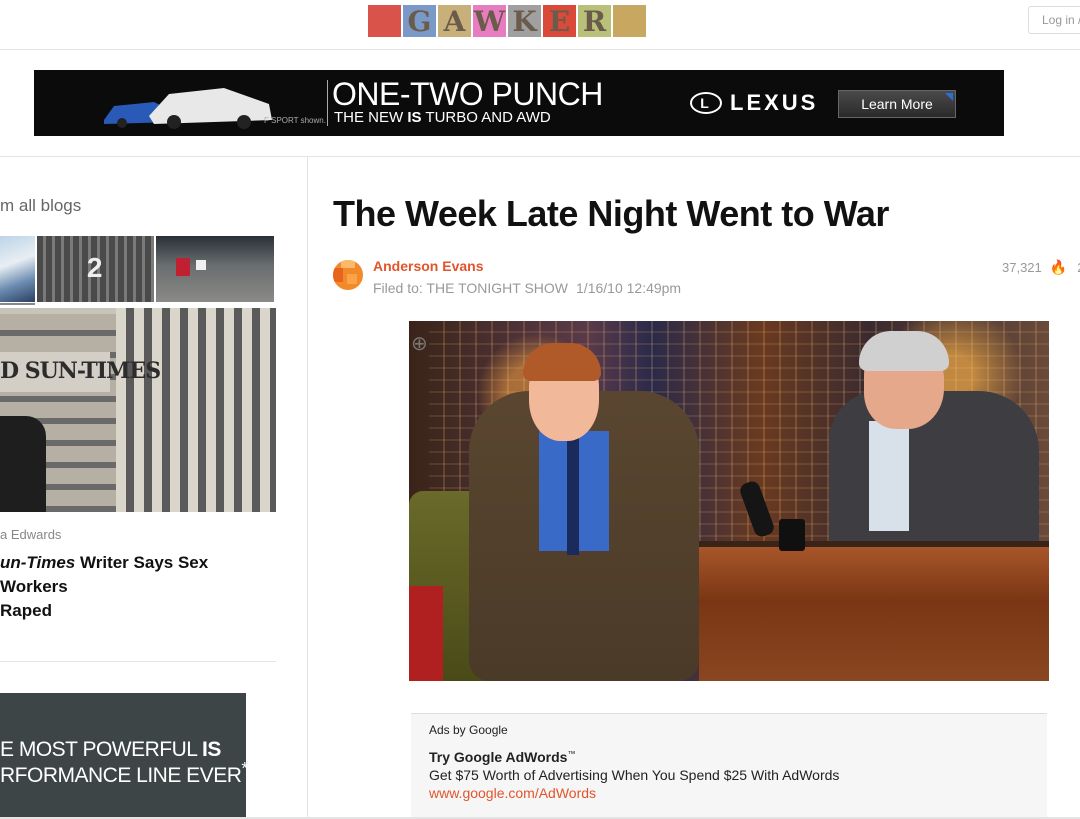  What do you see at coordinates (428, 266) in the screenshot?
I see `author-name: Anderson Evans` at bounding box center [428, 266].